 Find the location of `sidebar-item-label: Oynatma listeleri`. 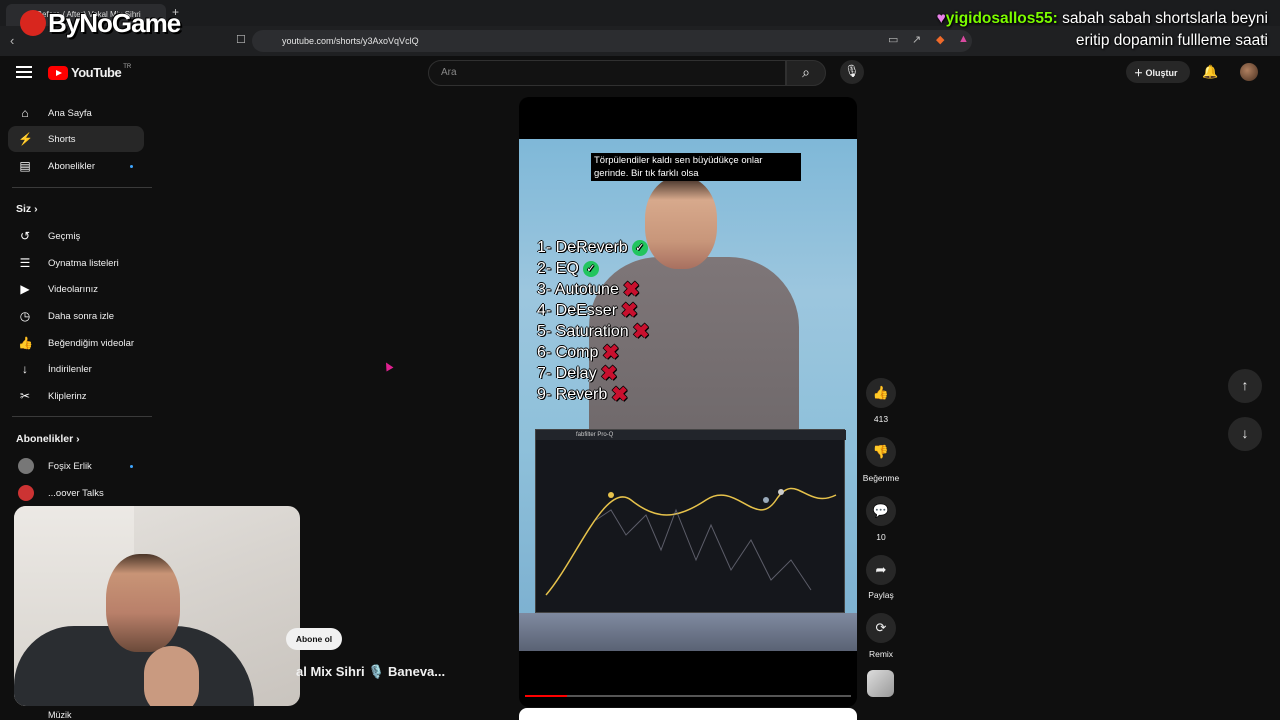

sidebar-item-label: Oynatma listeleri is located at coordinates (83, 263).